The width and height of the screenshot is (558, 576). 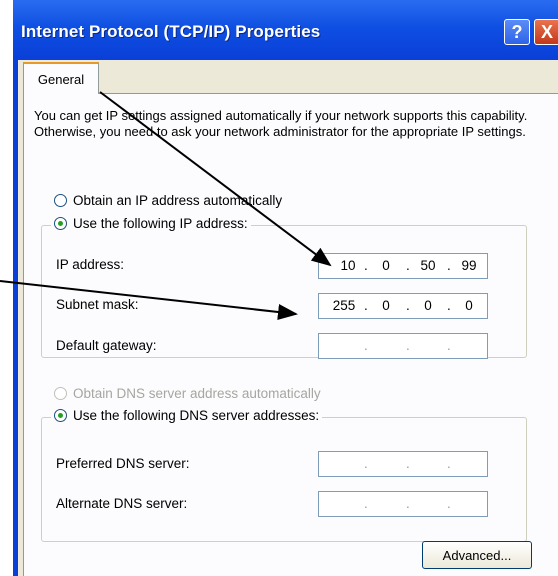 What do you see at coordinates (90, 264) in the screenshot?
I see `ip-address-label: IP address:` at bounding box center [90, 264].